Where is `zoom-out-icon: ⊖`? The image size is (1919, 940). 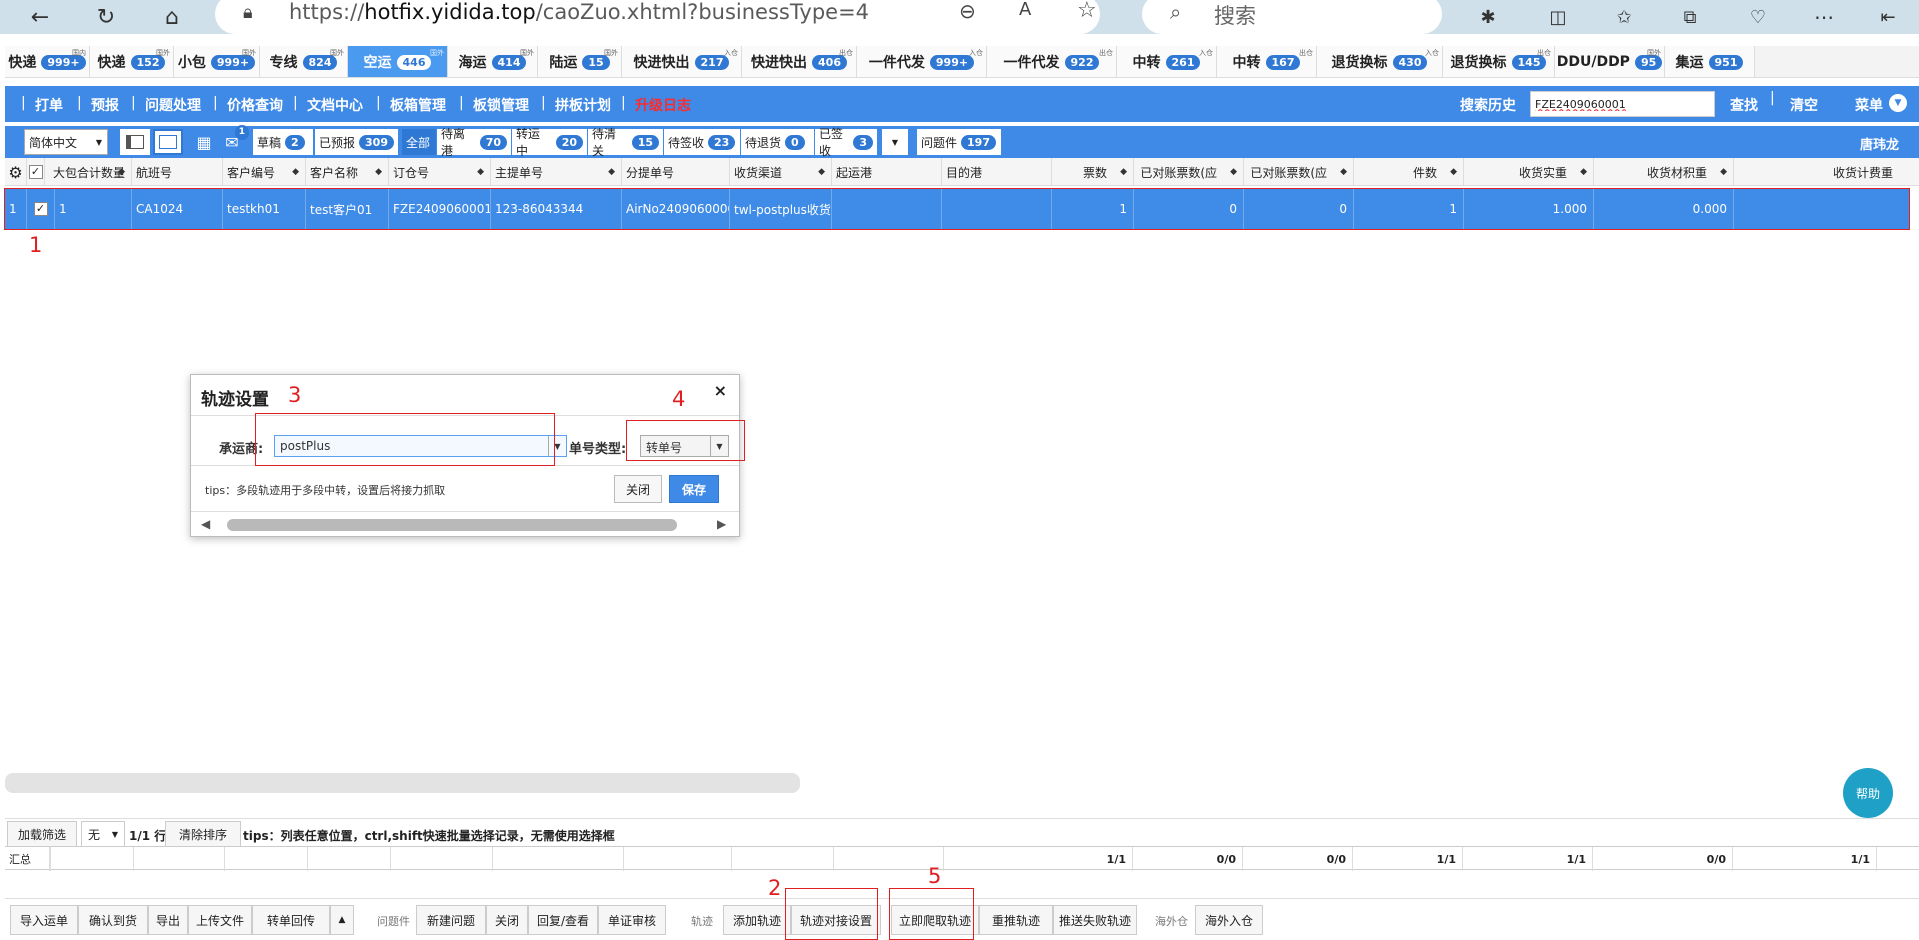 zoom-out-icon: ⊖ is located at coordinates (967, 11).